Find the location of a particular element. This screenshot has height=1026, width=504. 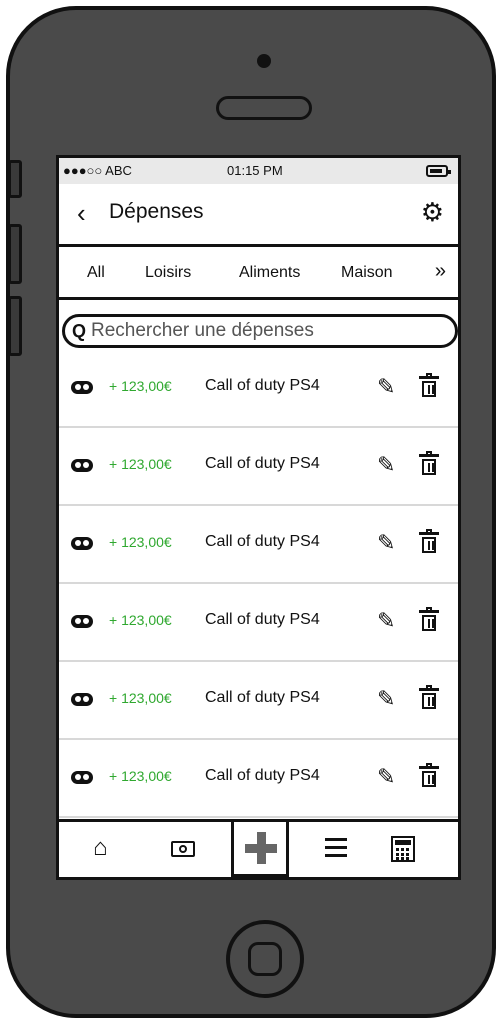

chevron-left-icon: ‹ is located at coordinates (81, 213).